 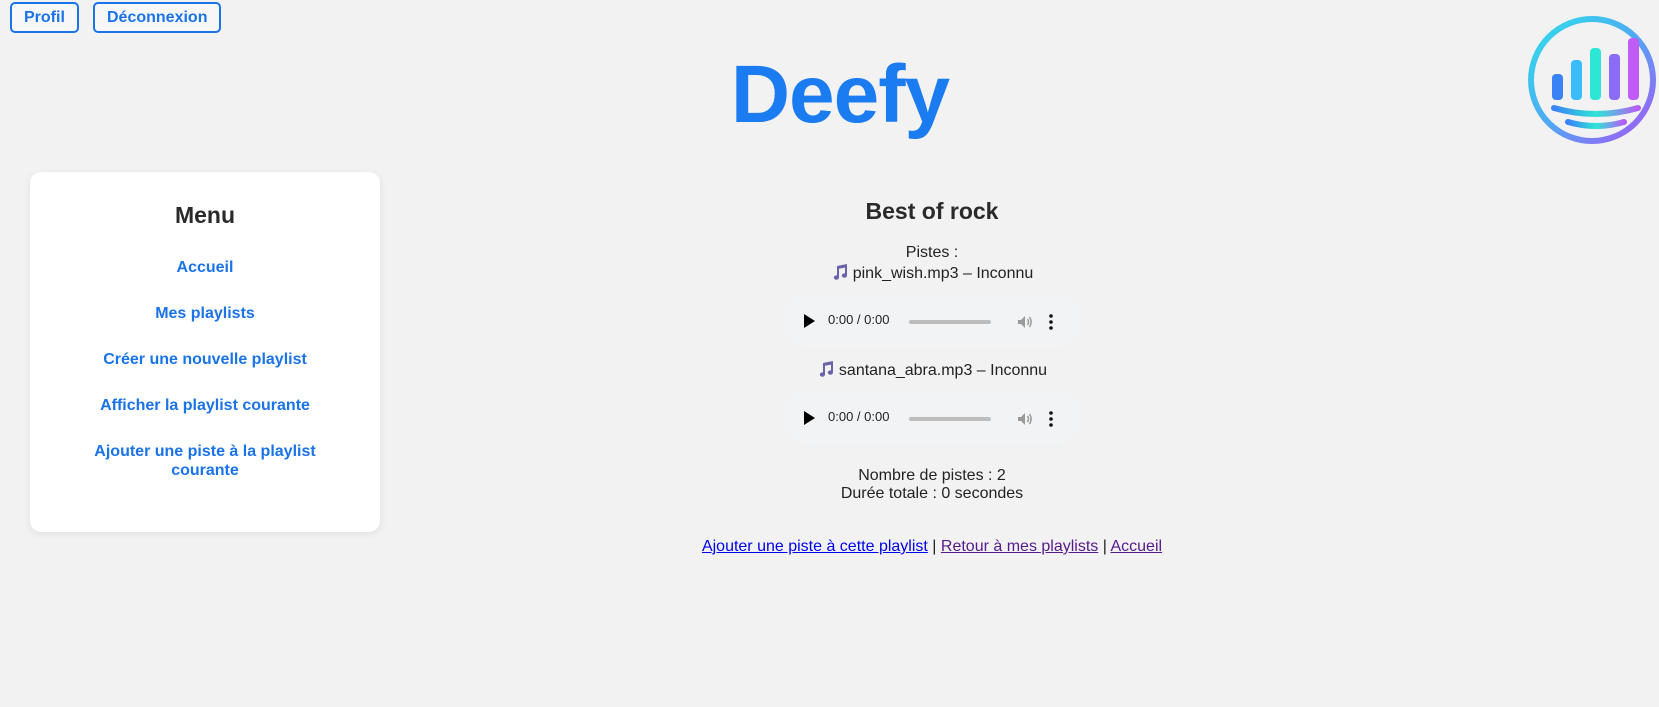 What do you see at coordinates (932, 252) in the screenshot?
I see `tracks-label: Pistes :` at bounding box center [932, 252].